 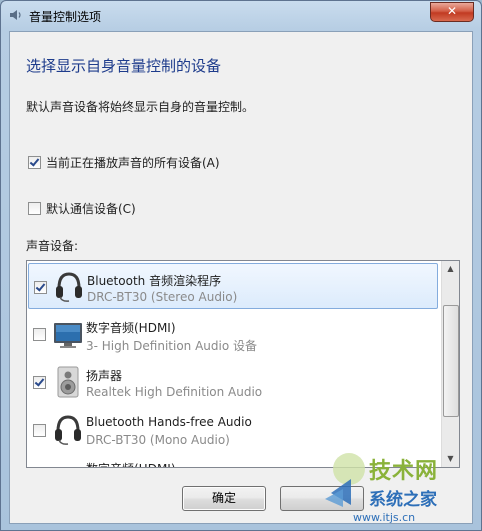 What do you see at coordinates (91, 208) in the screenshot?
I see `default-comm-device-label: 默认通信设备(C)` at bounding box center [91, 208].